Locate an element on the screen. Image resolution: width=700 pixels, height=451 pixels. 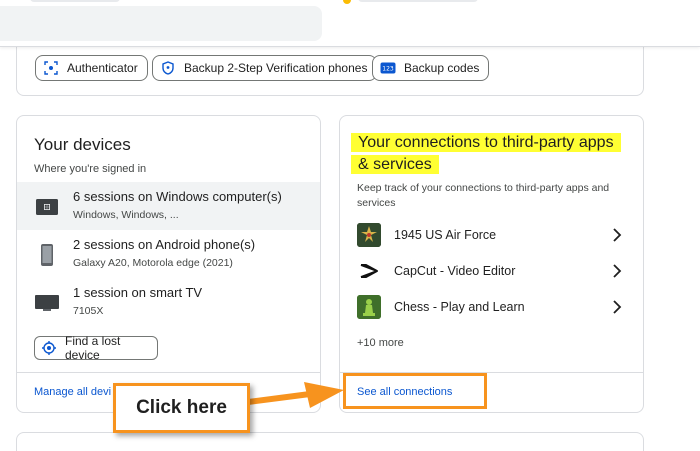
device-detail-text: Galaxy A20, Motorola edge (2021) is located at coordinates (153, 263).